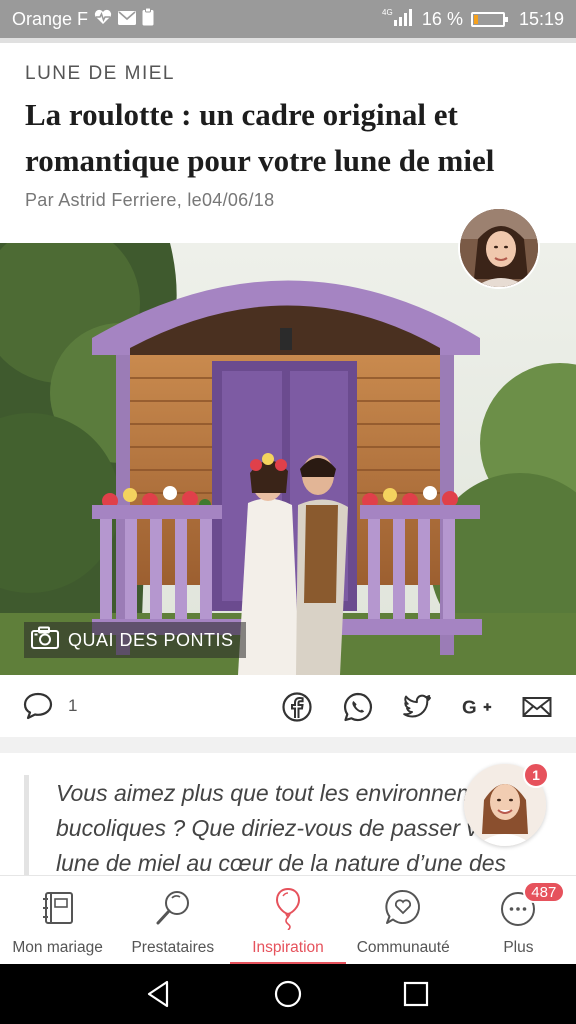  I want to click on comment-count: 1, so click(73, 705).